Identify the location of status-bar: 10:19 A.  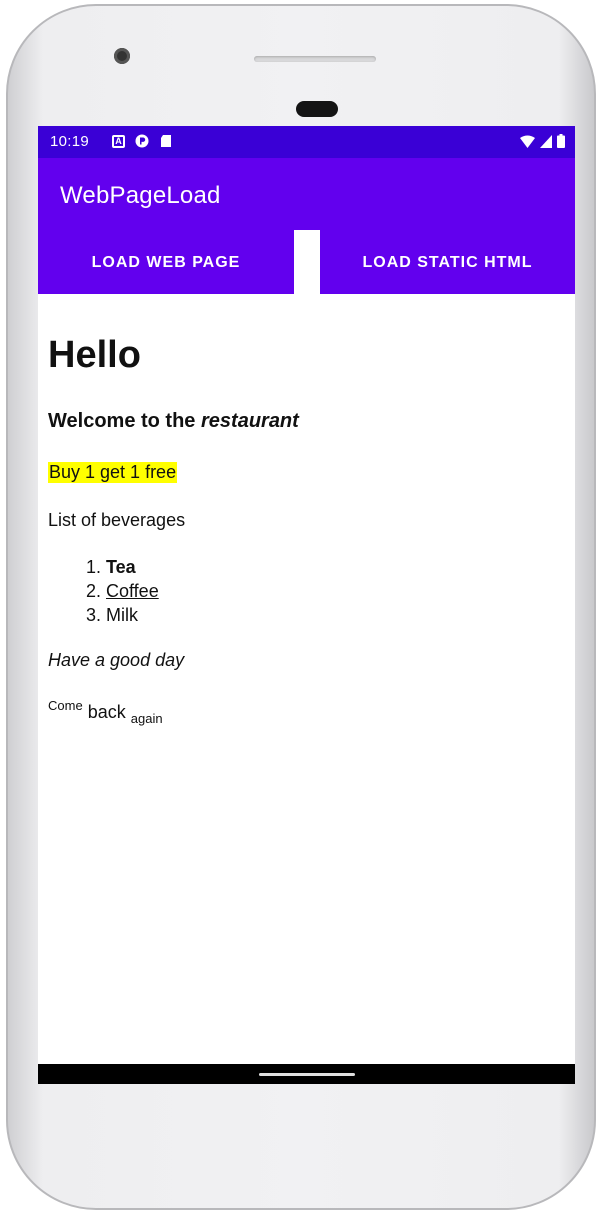
(306, 142).